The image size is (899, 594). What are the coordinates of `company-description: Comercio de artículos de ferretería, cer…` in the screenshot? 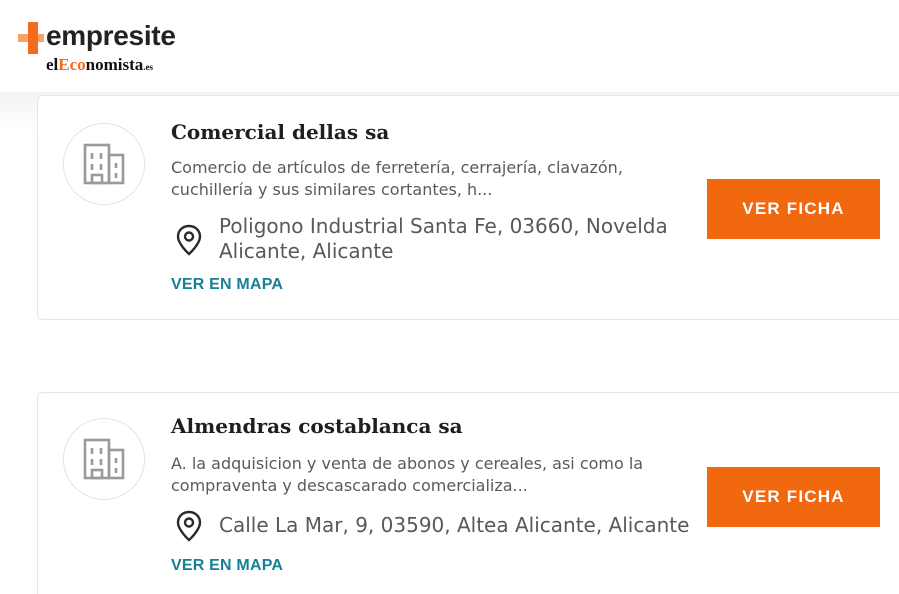 It's located at (397, 178).